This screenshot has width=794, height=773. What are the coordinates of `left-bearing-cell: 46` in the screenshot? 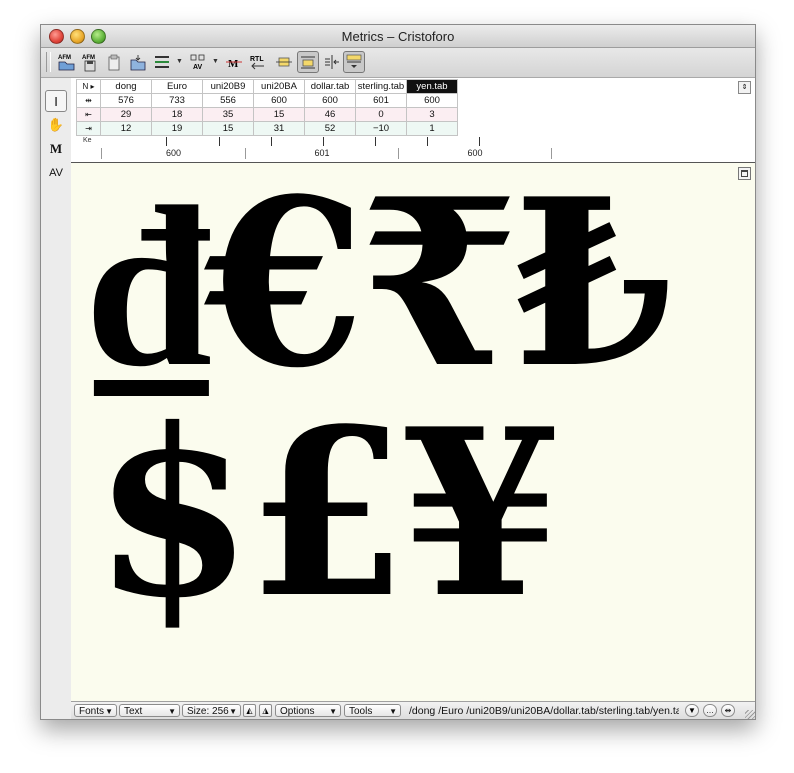 It's located at (330, 114).